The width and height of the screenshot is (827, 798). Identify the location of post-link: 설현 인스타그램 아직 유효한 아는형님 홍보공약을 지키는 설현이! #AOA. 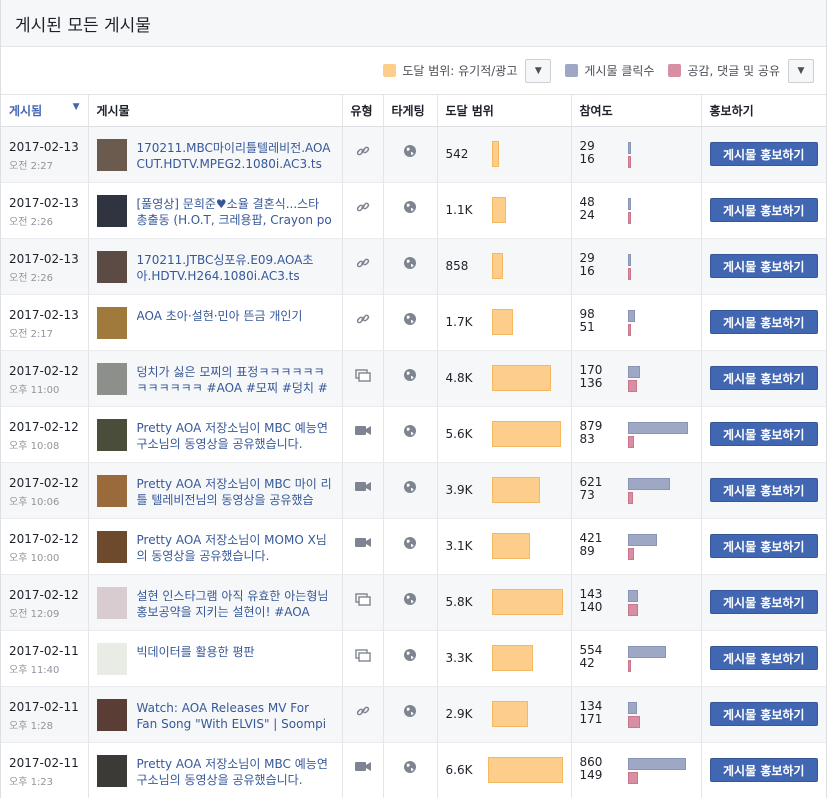
(235, 604).